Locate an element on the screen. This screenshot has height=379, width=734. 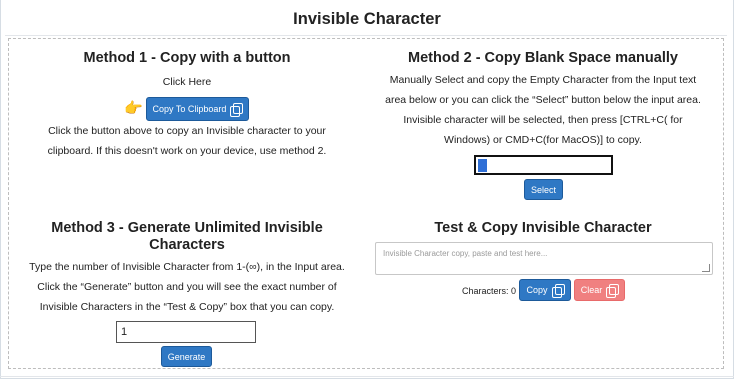
character-count-input: 1 is located at coordinates (186, 332).